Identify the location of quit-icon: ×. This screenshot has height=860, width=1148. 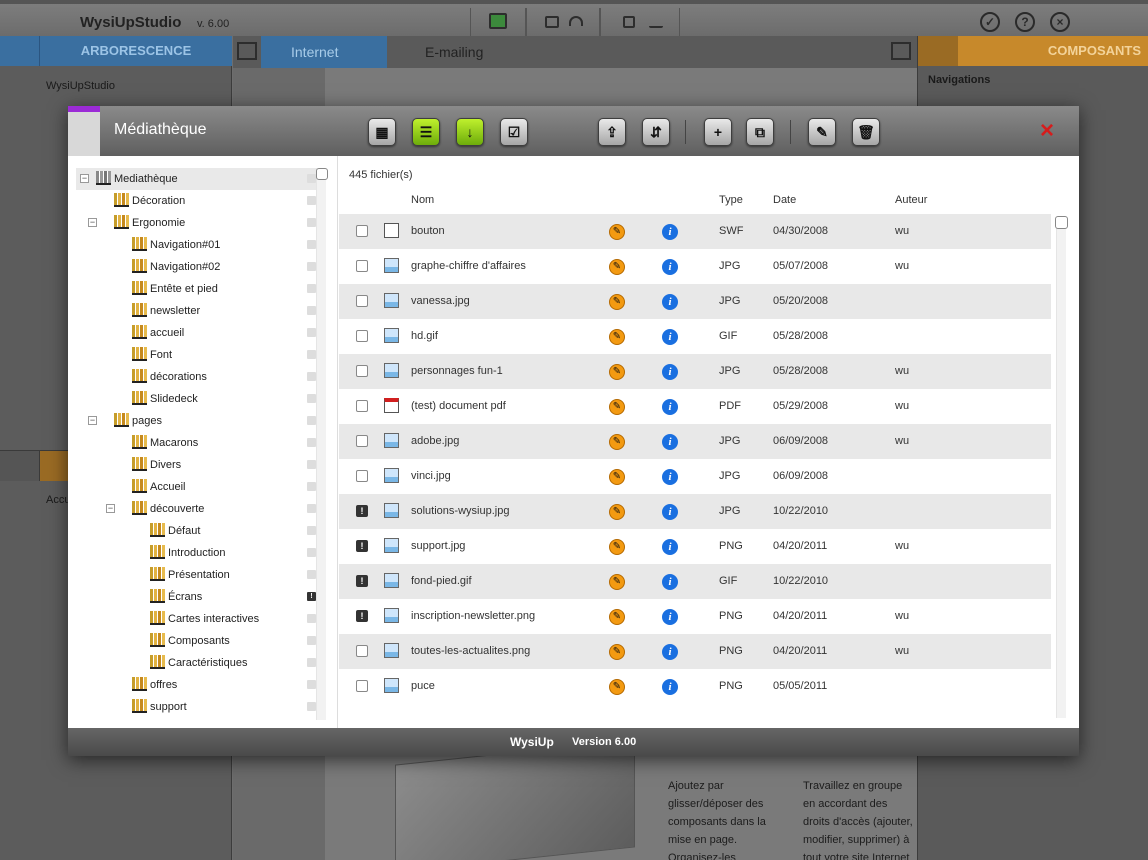
(1060, 22).